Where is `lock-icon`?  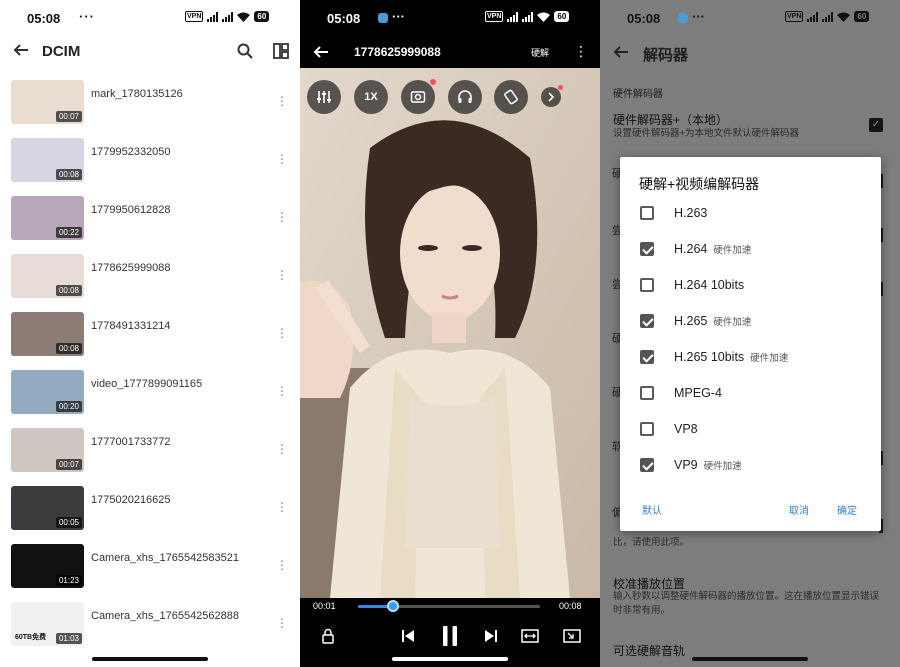 lock-icon is located at coordinates (328, 636).